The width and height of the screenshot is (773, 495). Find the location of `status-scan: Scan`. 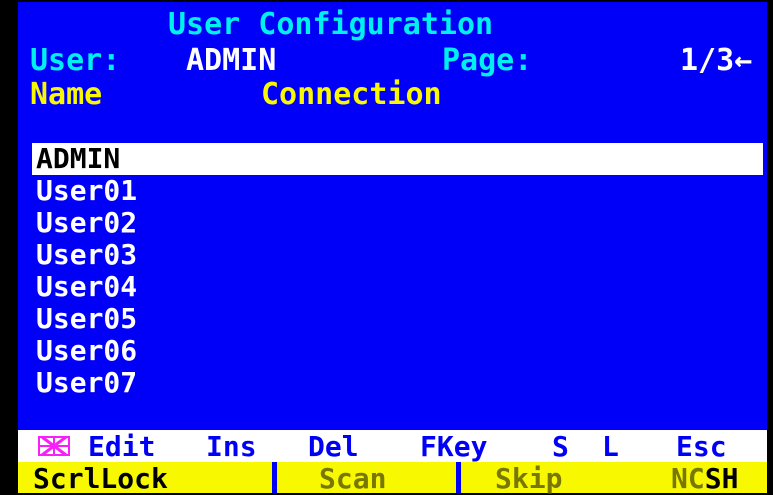

status-scan: Scan is located at coordinates (353, 478).